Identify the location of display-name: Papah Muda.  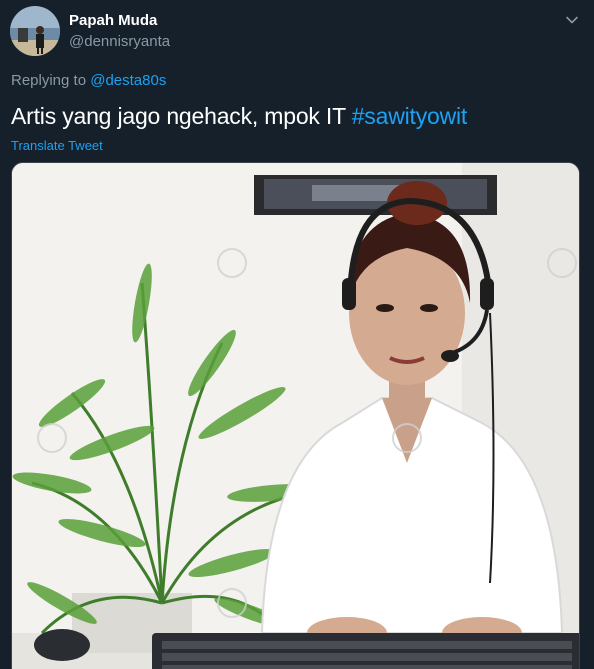
(113, 20).